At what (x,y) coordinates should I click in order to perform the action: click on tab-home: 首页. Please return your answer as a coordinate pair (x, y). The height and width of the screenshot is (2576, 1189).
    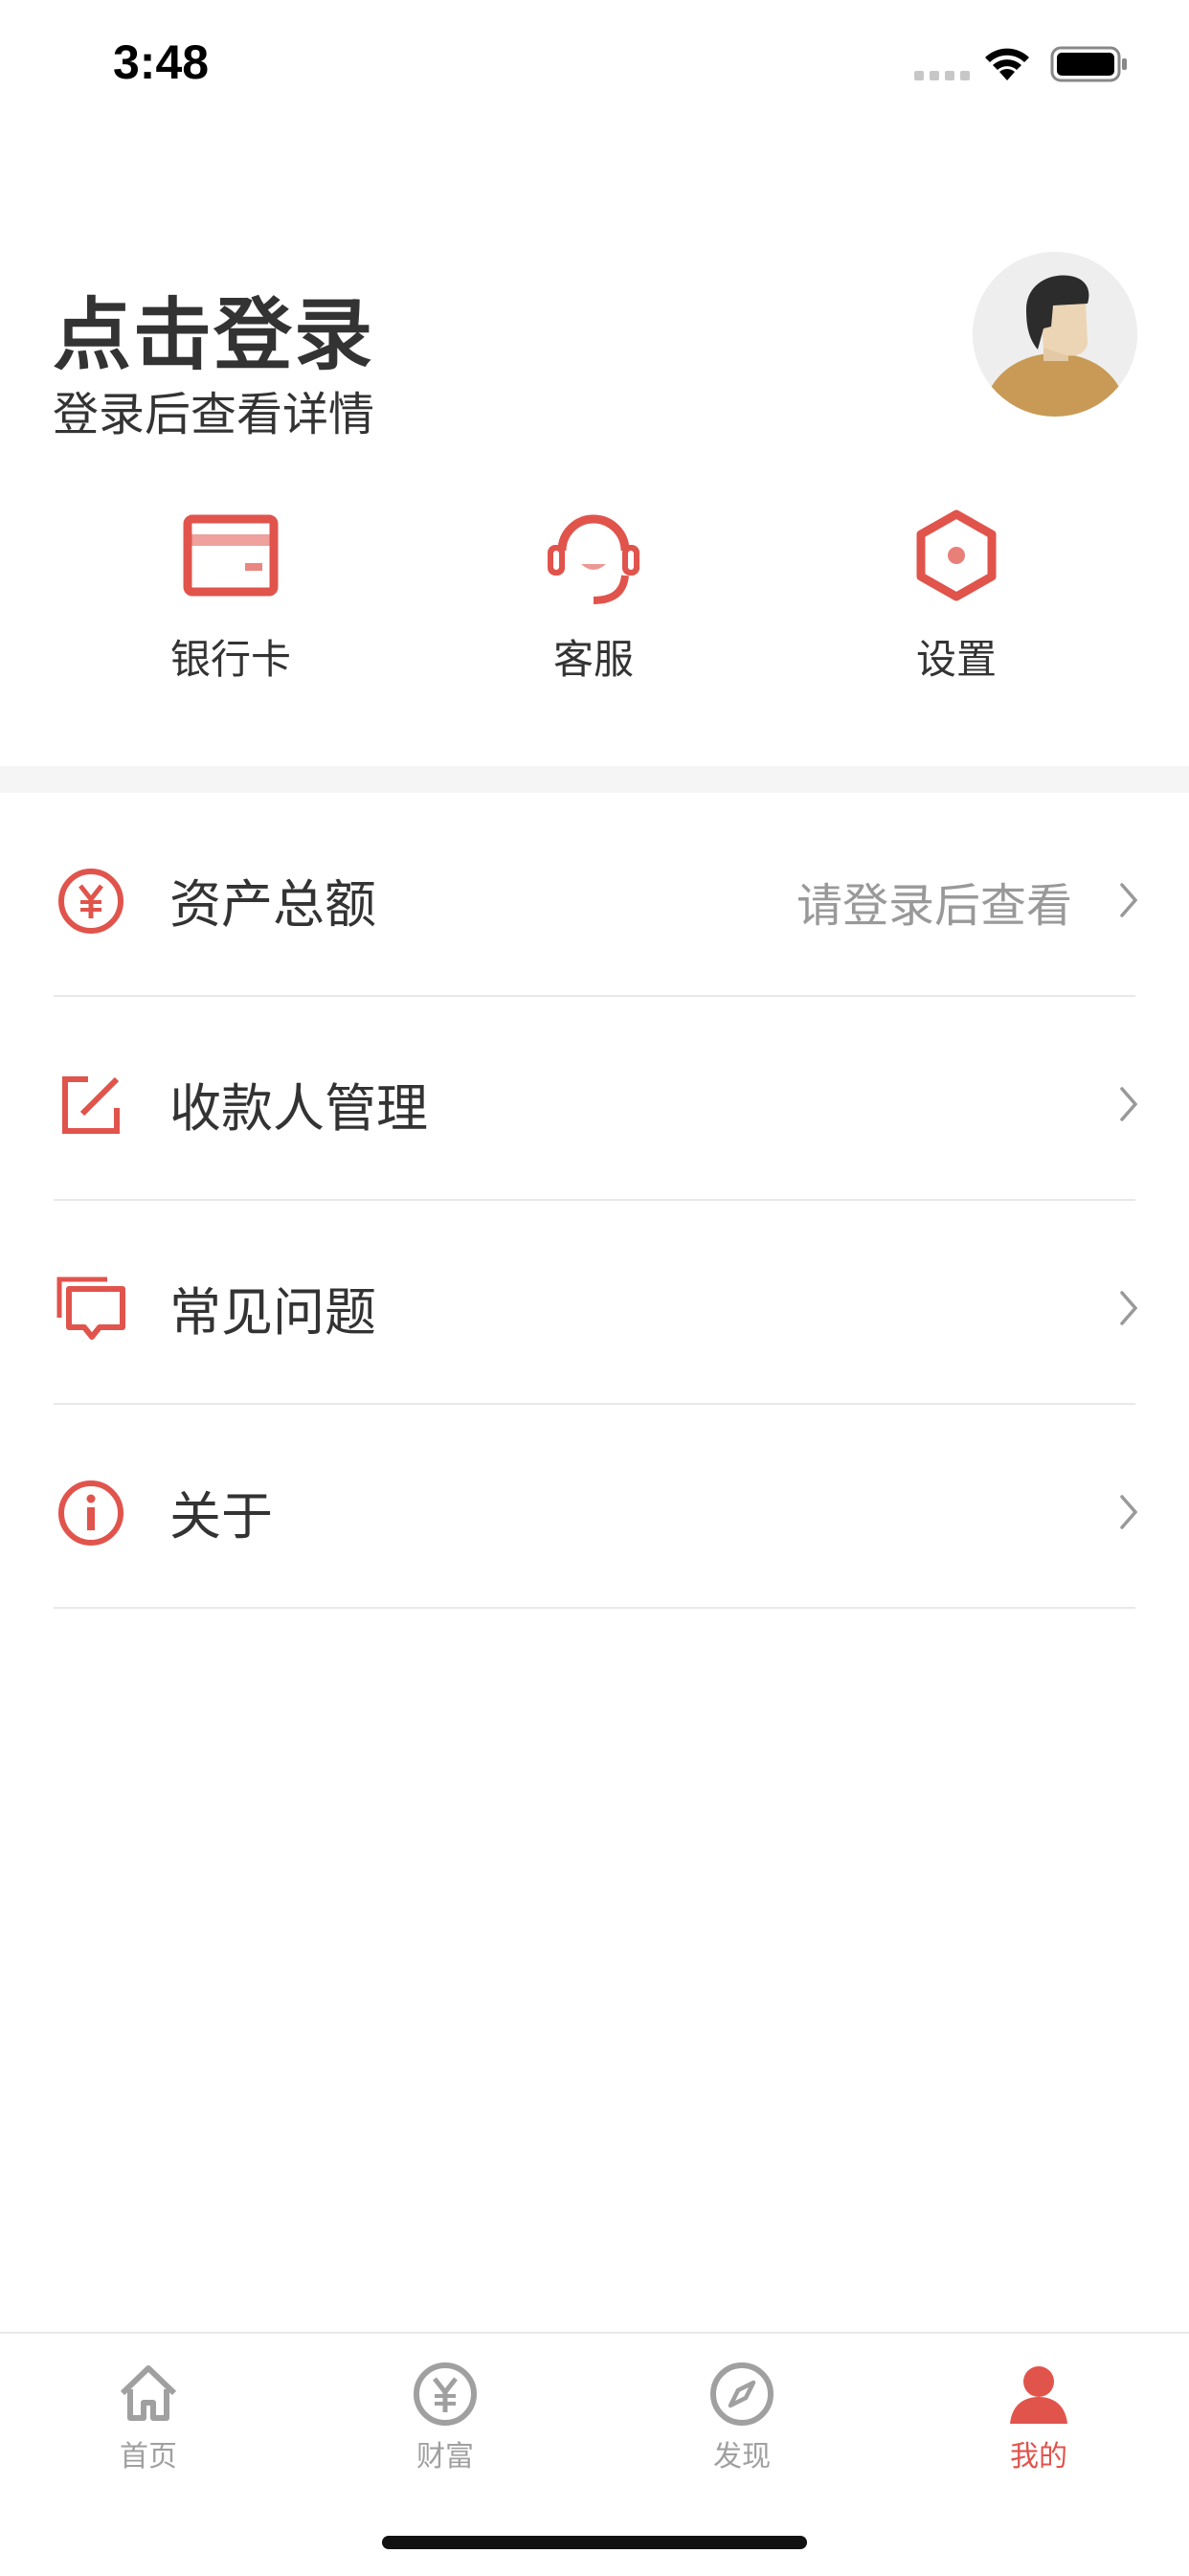
    Looking at the image, I should click on (148, 2410).